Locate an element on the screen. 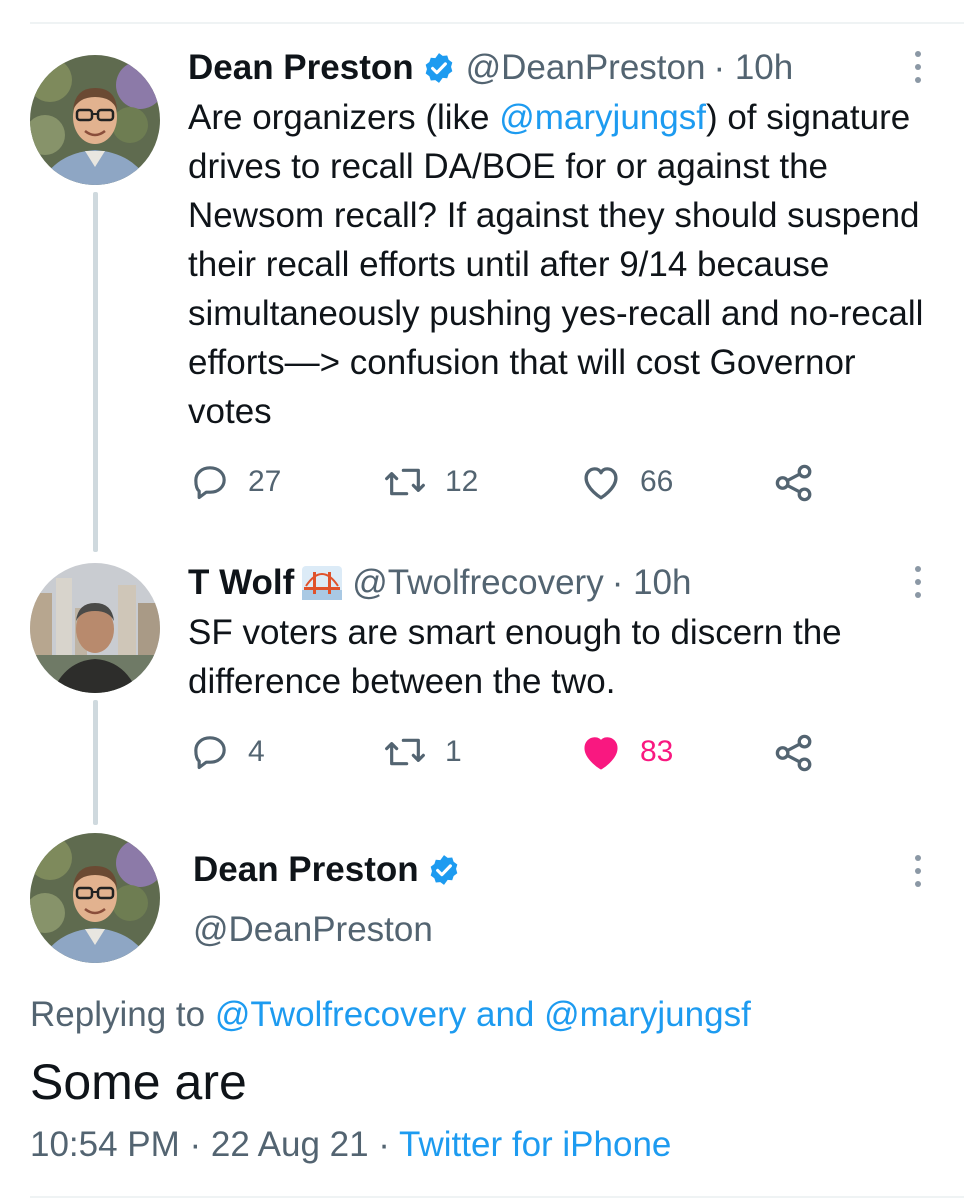 This screenshot has width=964, height=1200. like-button: 66 is located at coordinates (626, 482).